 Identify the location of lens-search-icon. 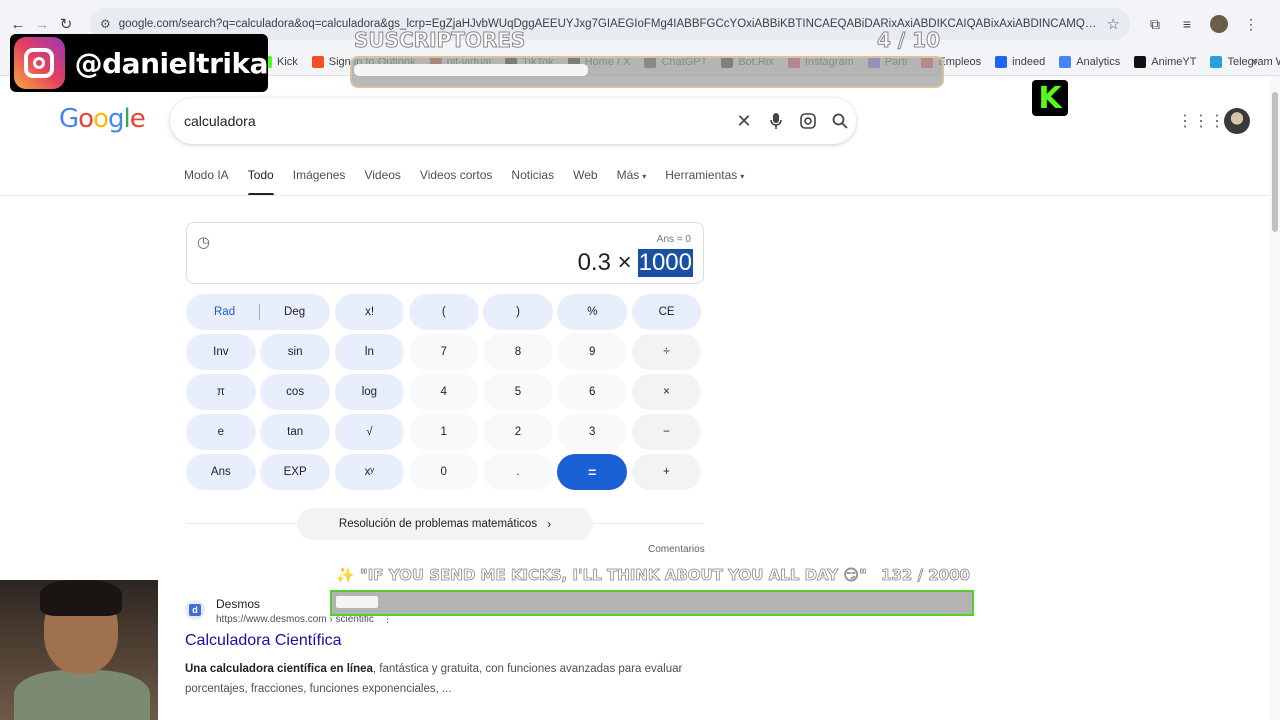
(808, 121).